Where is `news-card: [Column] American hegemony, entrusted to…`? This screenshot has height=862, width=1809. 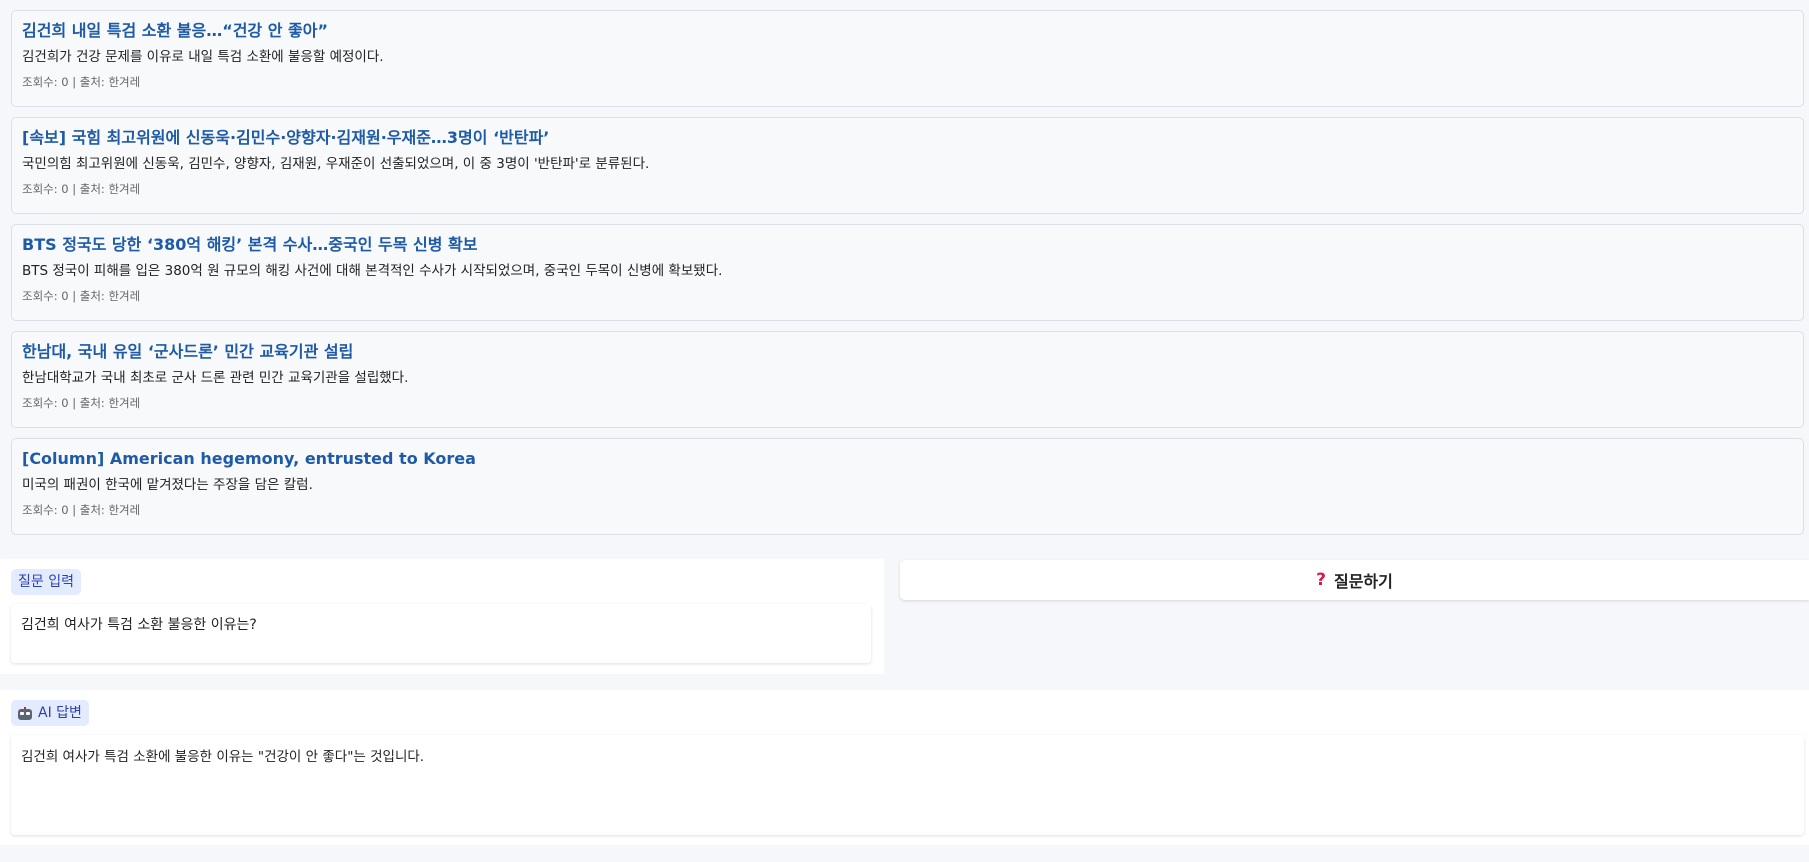 news-card: [Column] American hegemony, entrusted to… is located at coordinates (907, 486).